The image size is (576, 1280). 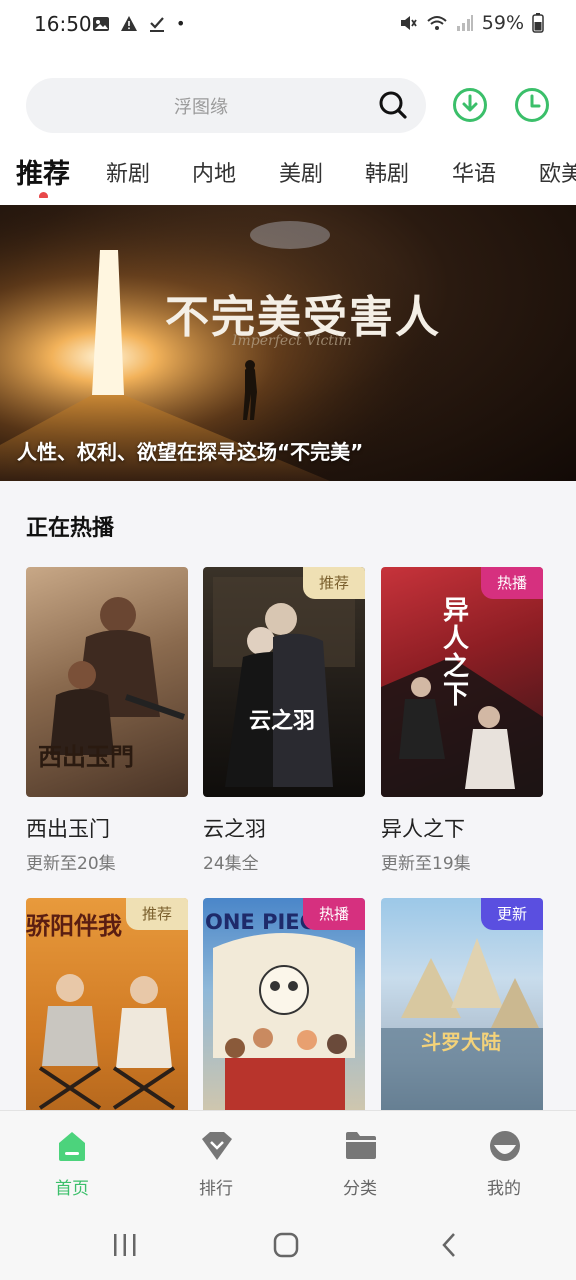 What do you see at coordinates (70, 528) in the screenshot?
I see `section-title: 正在热播` at bounding box center [70, 528].